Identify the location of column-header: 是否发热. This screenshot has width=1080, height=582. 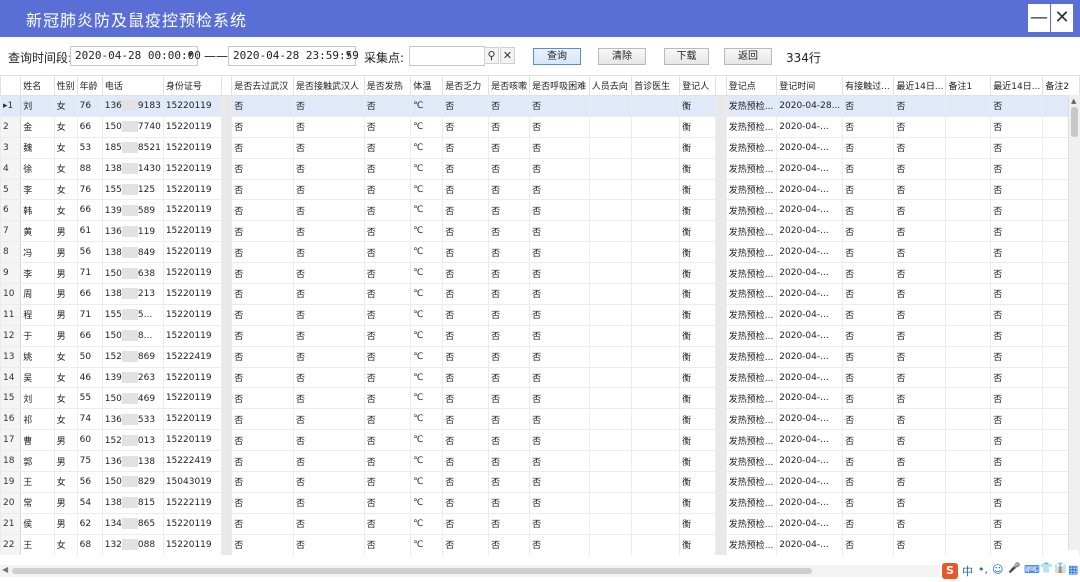
(387, 85).